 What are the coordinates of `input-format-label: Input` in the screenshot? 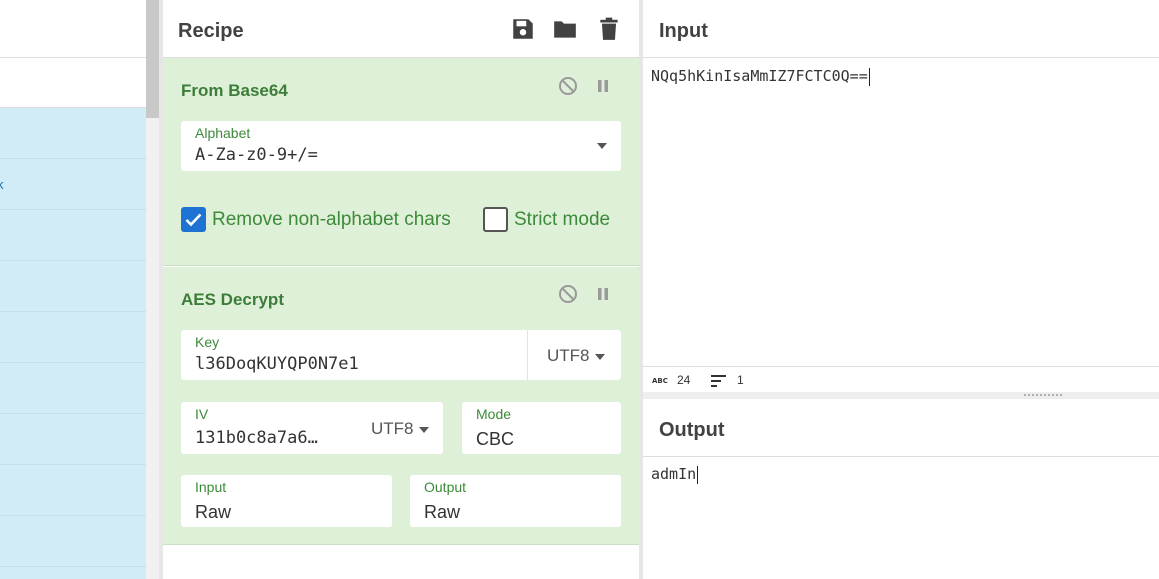 It's located at (211, 487).